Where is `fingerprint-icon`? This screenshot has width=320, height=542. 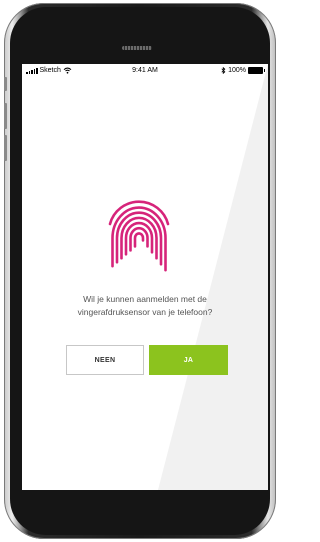
fingerprint-icon is located at coordinates (139, 236).